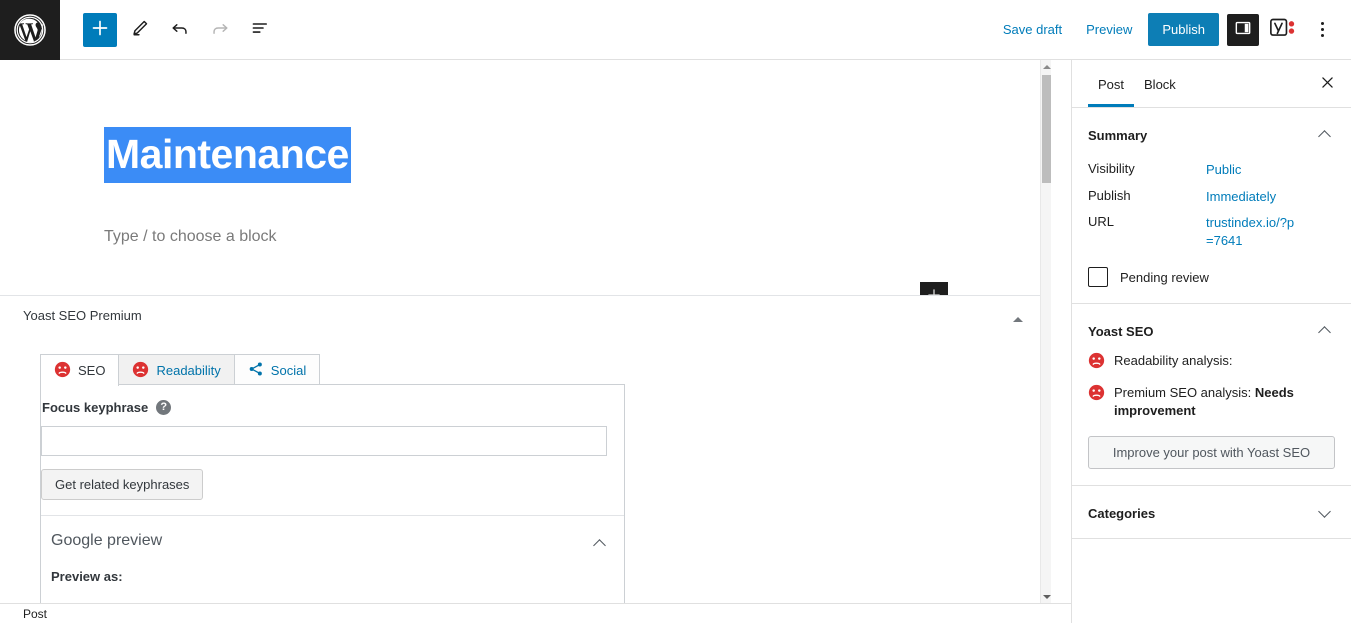 This screenshot has width=1351, height=623. Describe the element at coordinates (1121, 331) in the screenshot. I see `yoast-seo-title: Yoast SEO` at that location.